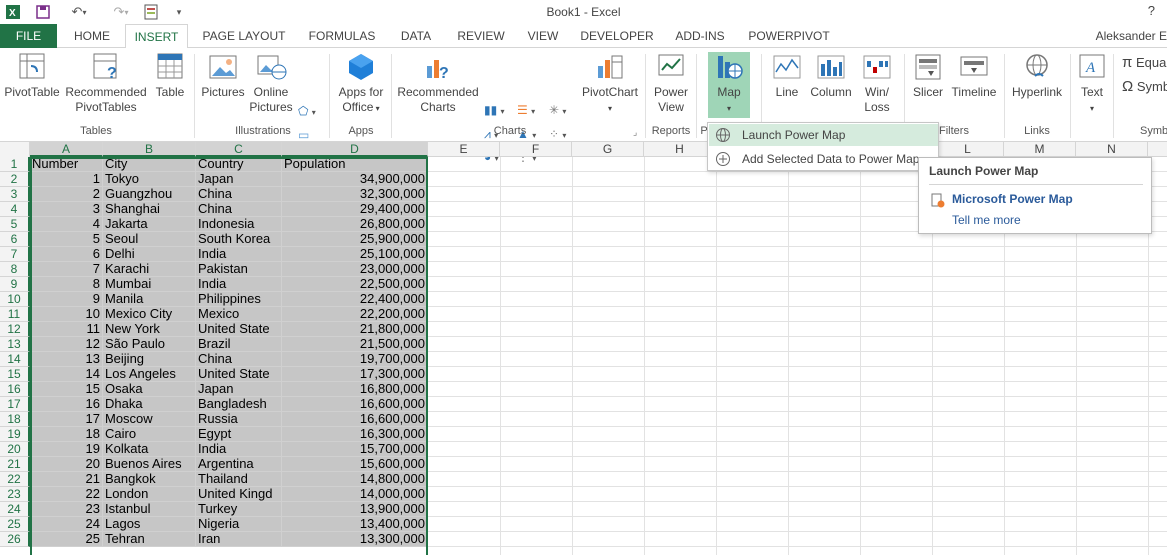 This screenshot has width=1167, height=555. Describe the element at coordinates (15, 494) in the screenshot. I see `row-header: 23` at that location.